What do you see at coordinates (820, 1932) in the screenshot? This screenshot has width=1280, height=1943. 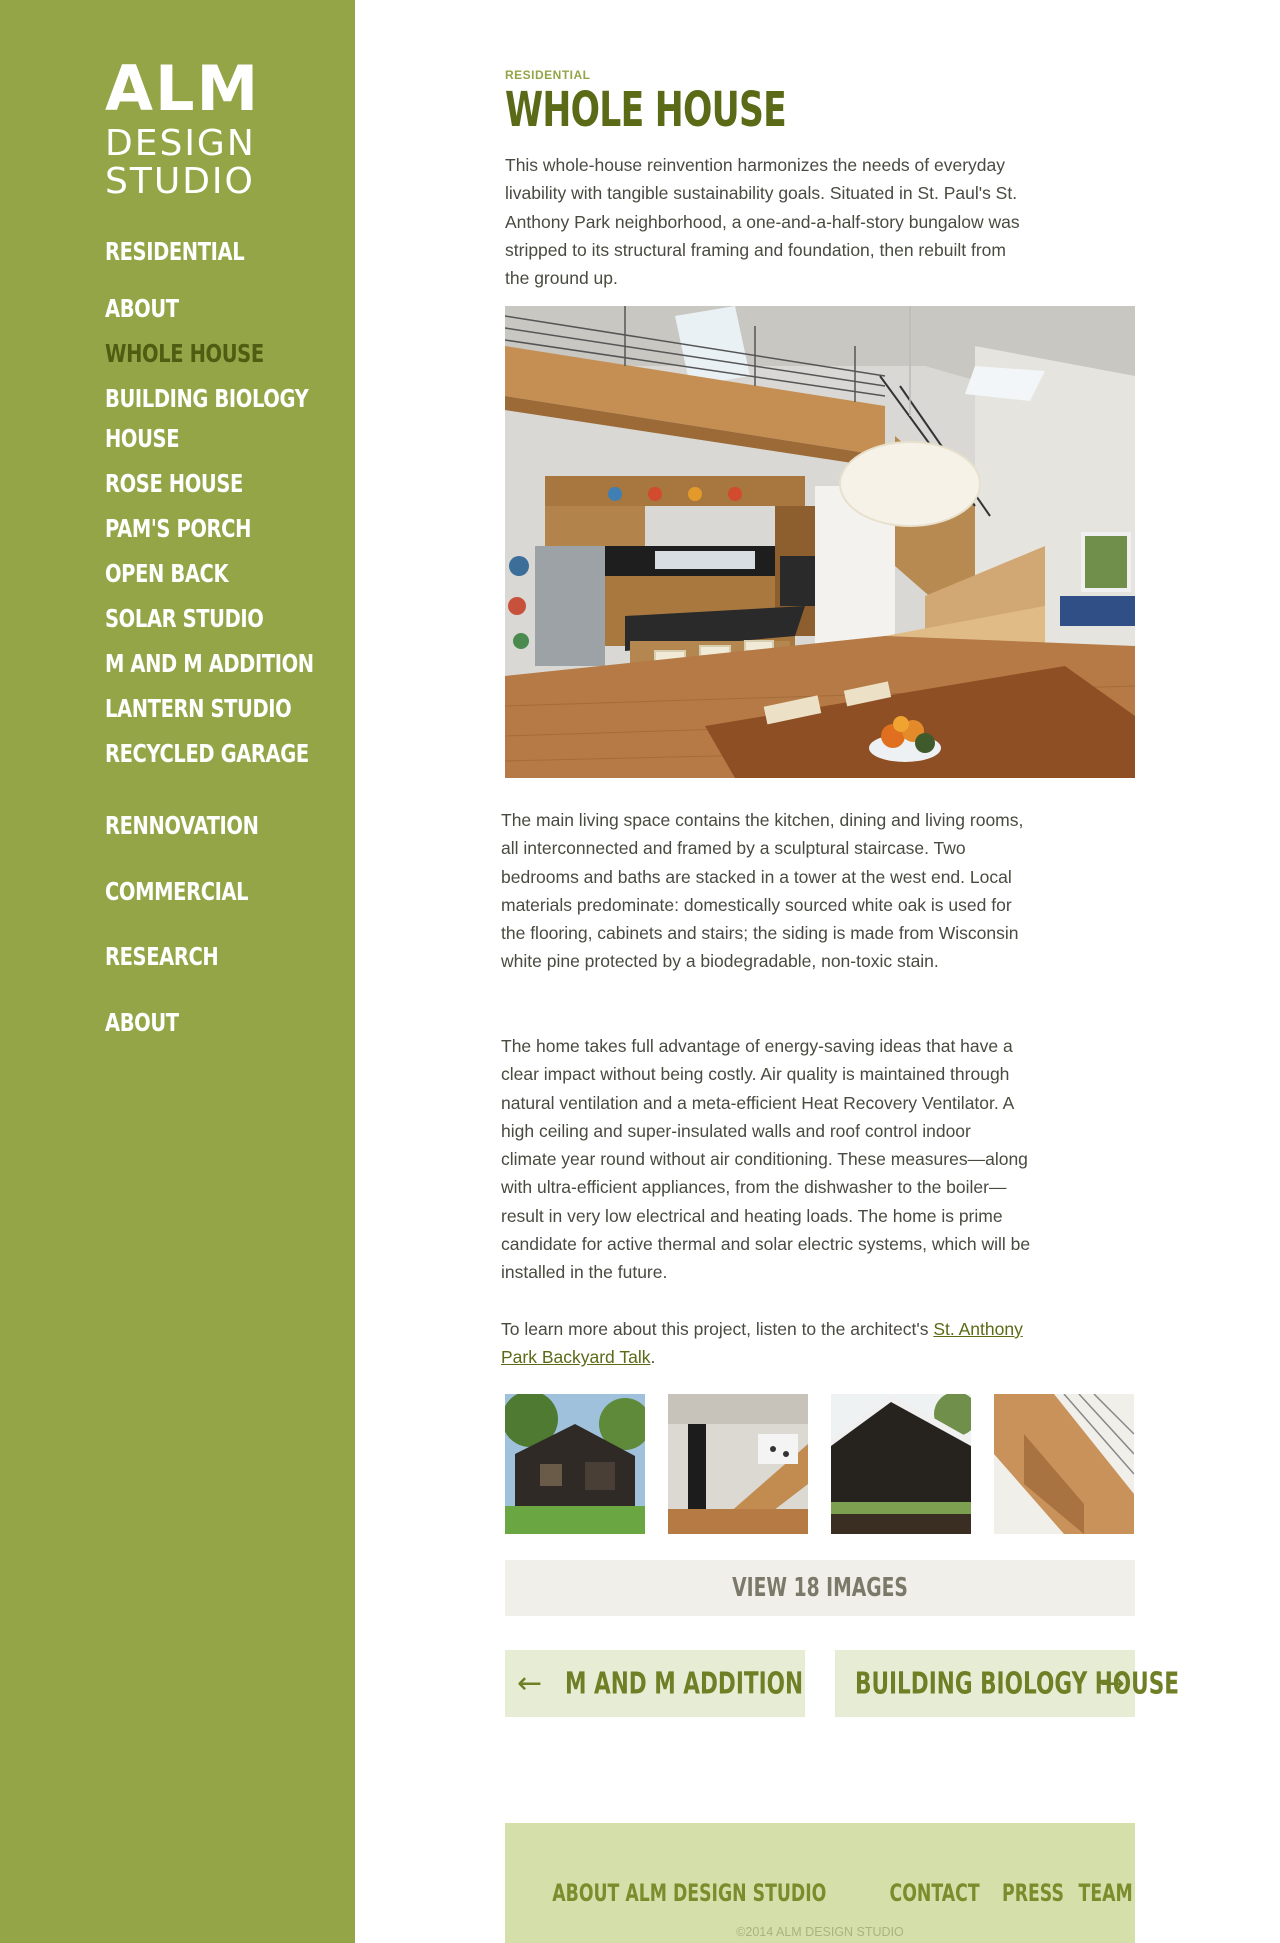 I see `copyright-text: ©2014 ALM DESIGN STUDIO` at bounding box center [820, 1932].